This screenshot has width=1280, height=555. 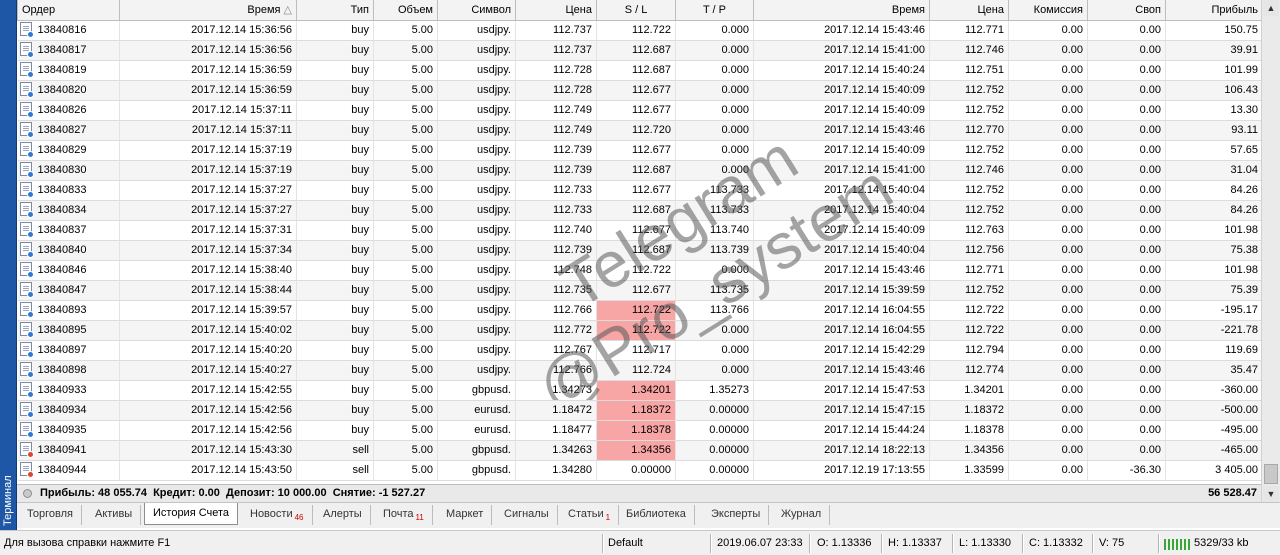 What do you see at coordinates (343, 515) in the screenshot?
I see `tab-alerts: Алерты` at bounding box center [343, 515].